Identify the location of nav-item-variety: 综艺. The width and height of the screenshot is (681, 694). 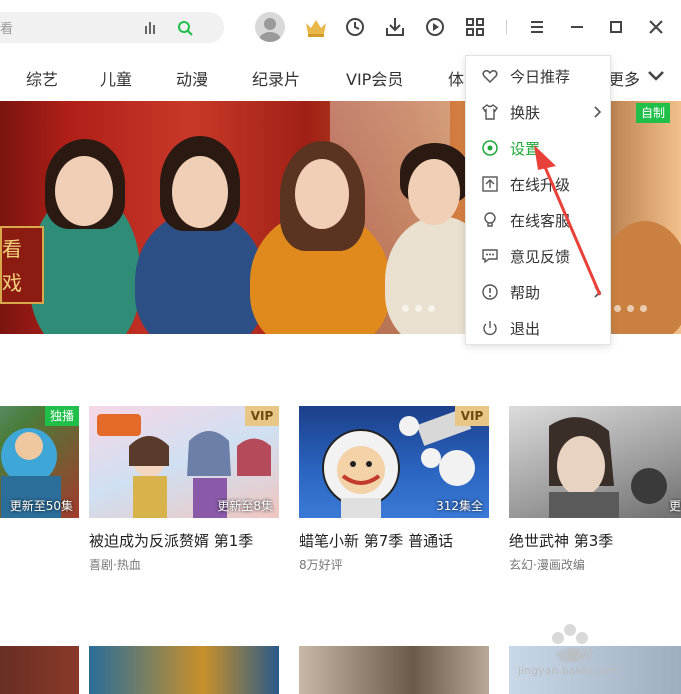
(42, 78).